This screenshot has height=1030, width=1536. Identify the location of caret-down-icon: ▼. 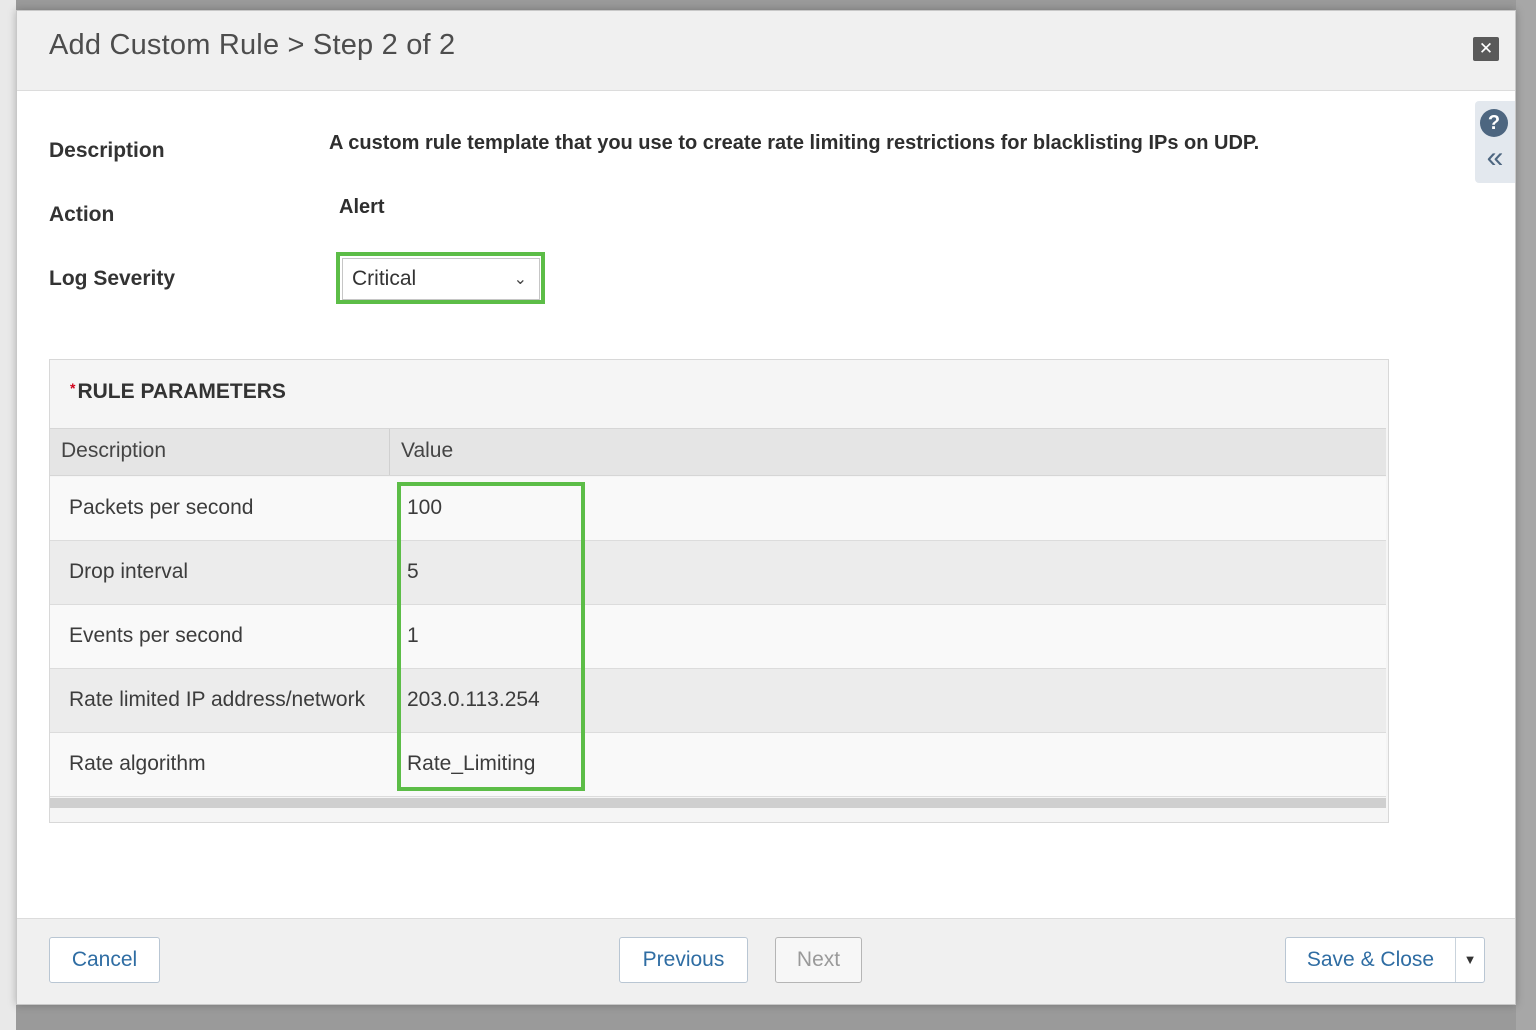
(1470, 960).